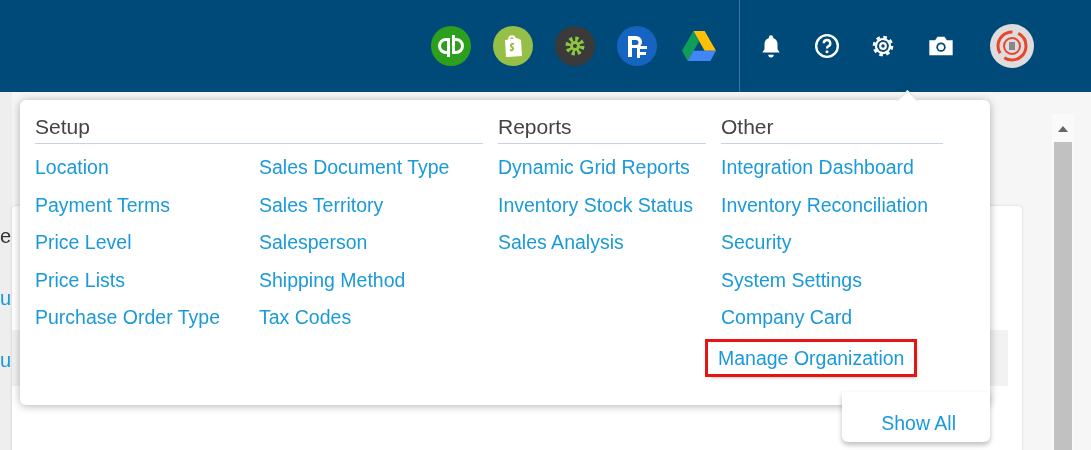  Describe the element at coordinates (827, 46) in the screenshot. I see `help-icon` at that location.